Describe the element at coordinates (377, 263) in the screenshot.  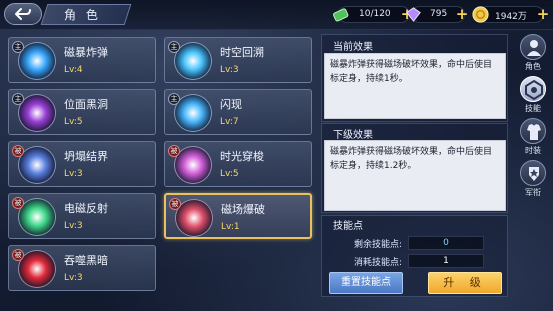
I see `cost-points-label: 消耗技能点:` at that location.